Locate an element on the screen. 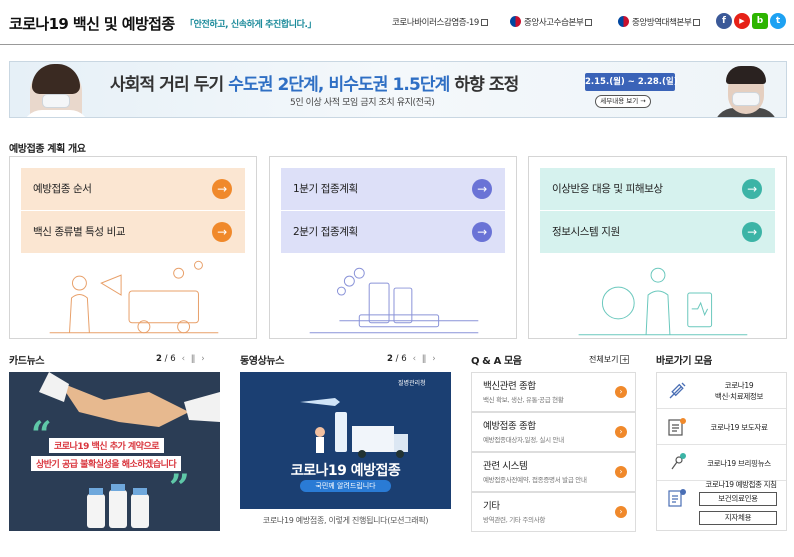 This screenshot has width=794, height=557. facebook-icon: f is located at coordinates (724, 21).